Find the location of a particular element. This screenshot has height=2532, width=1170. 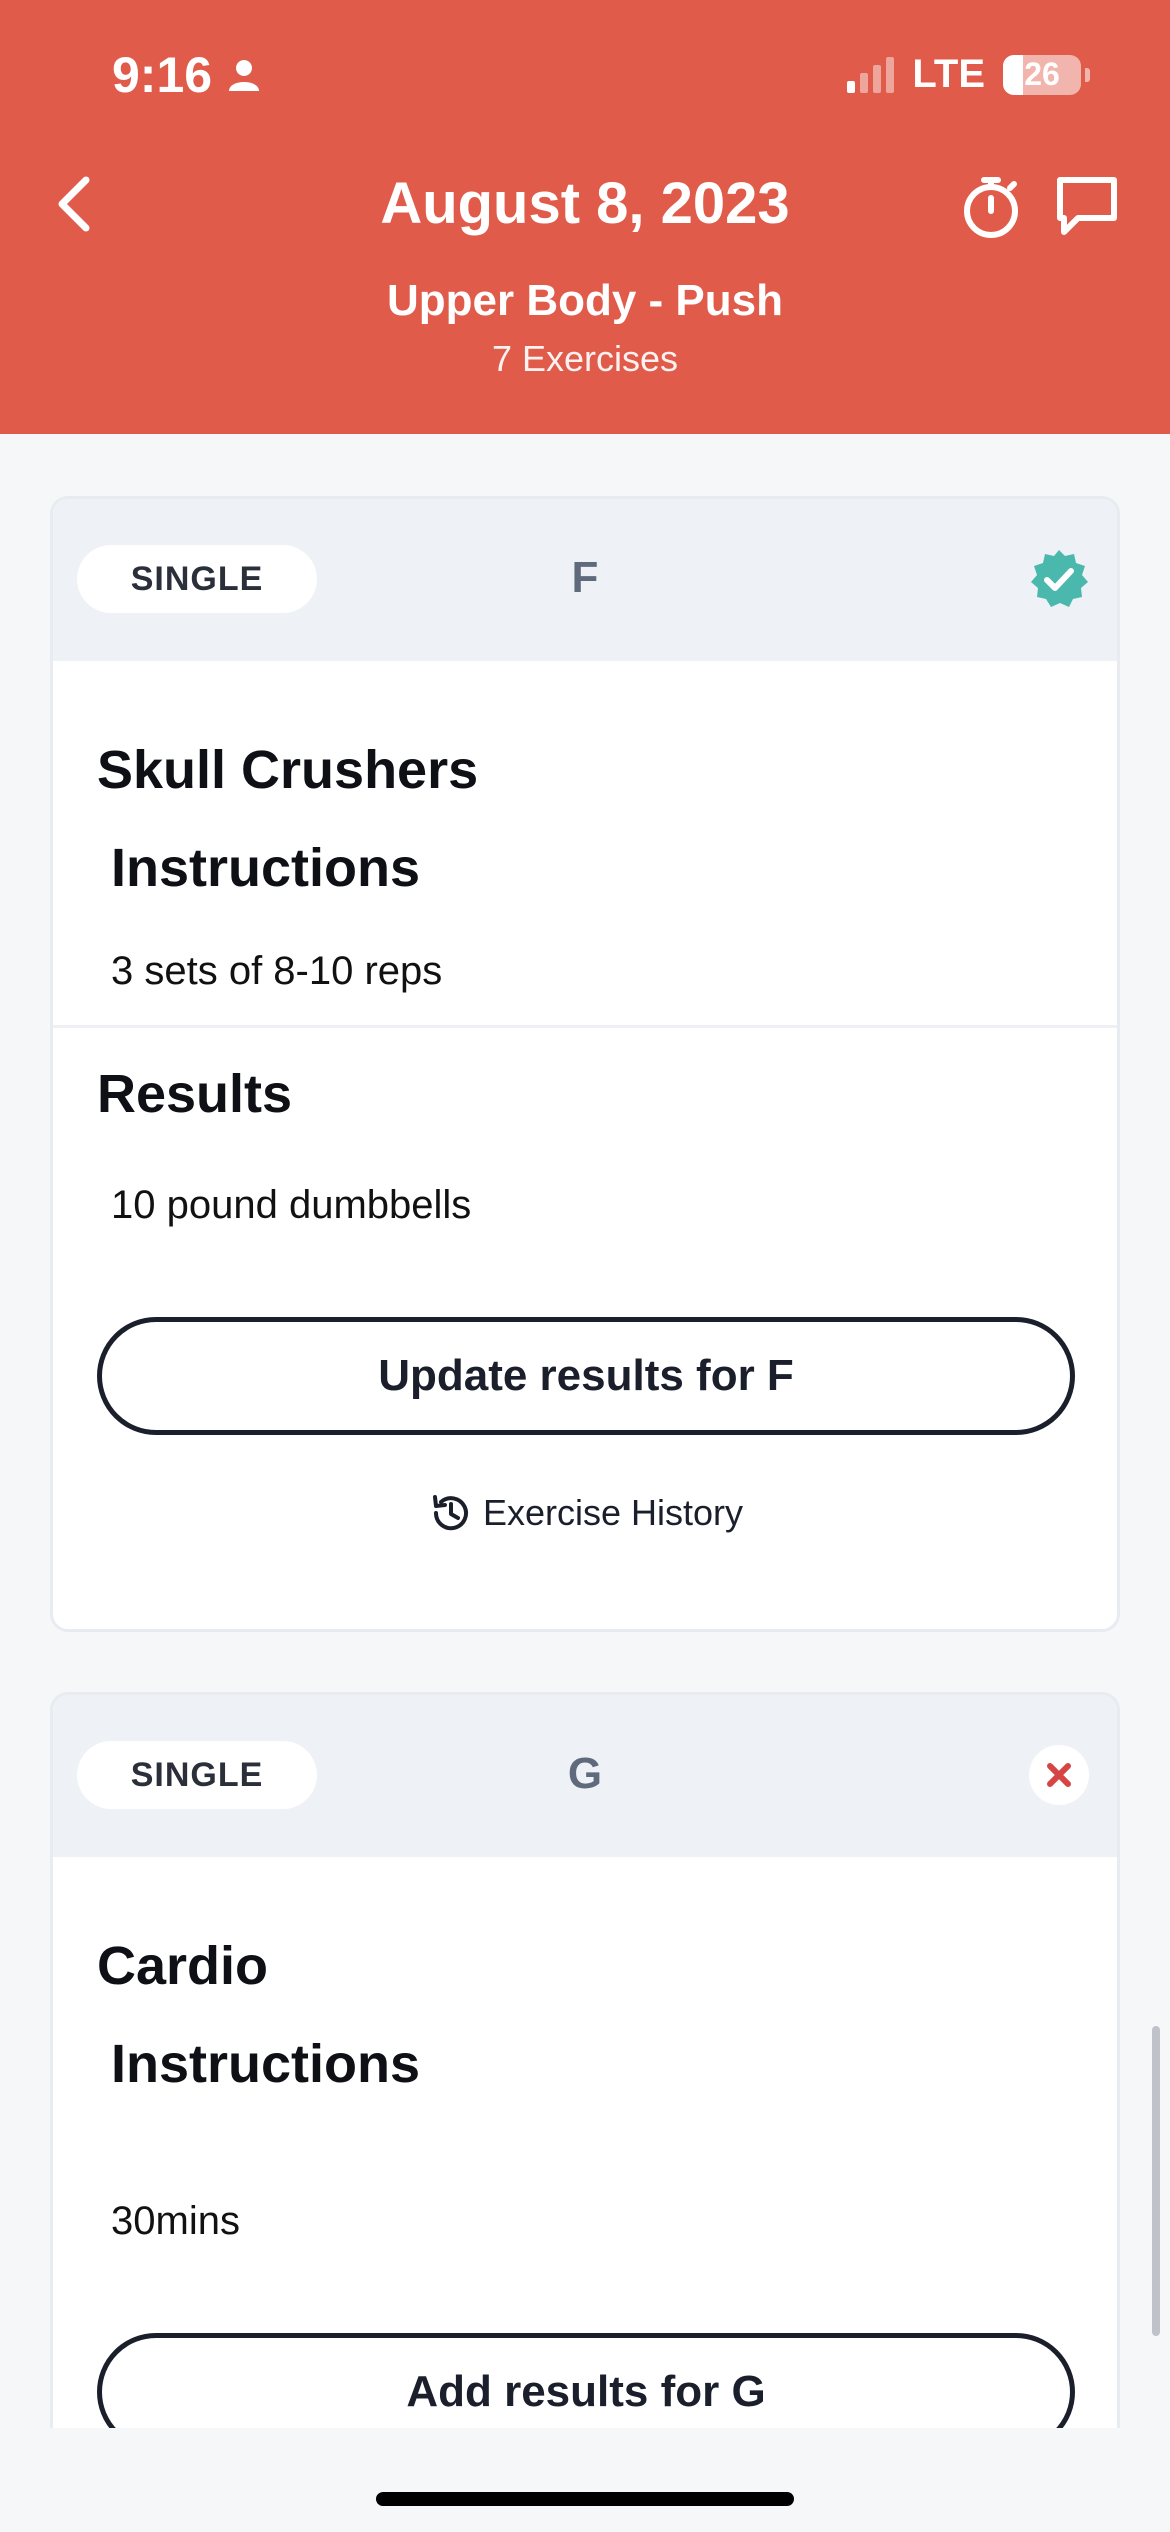

exercise-name: Skull Crushers is located at coordinates (288, 770).